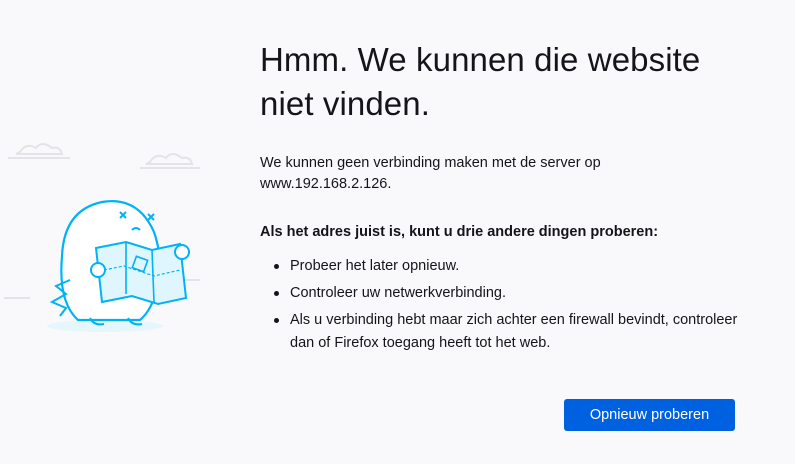 This screenshot has width=795, height=464. Describe the element at coordinates (512, 266) in the screenshot. I see `suggestion-item: Probeer het later opnieuw.` at that location.